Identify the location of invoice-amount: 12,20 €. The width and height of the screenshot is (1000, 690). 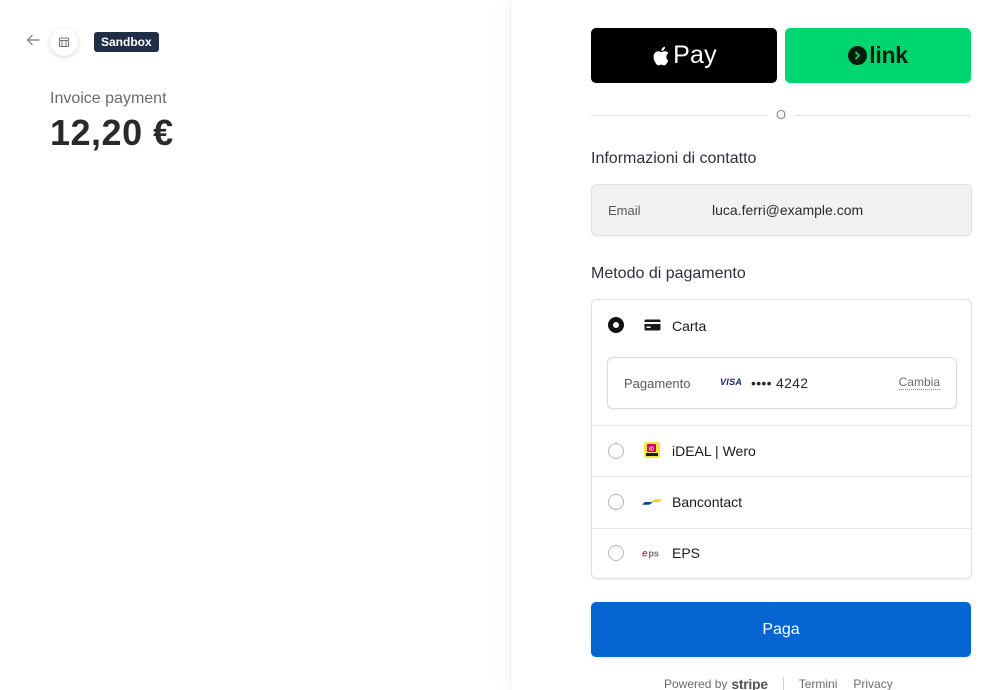
(112, 132).